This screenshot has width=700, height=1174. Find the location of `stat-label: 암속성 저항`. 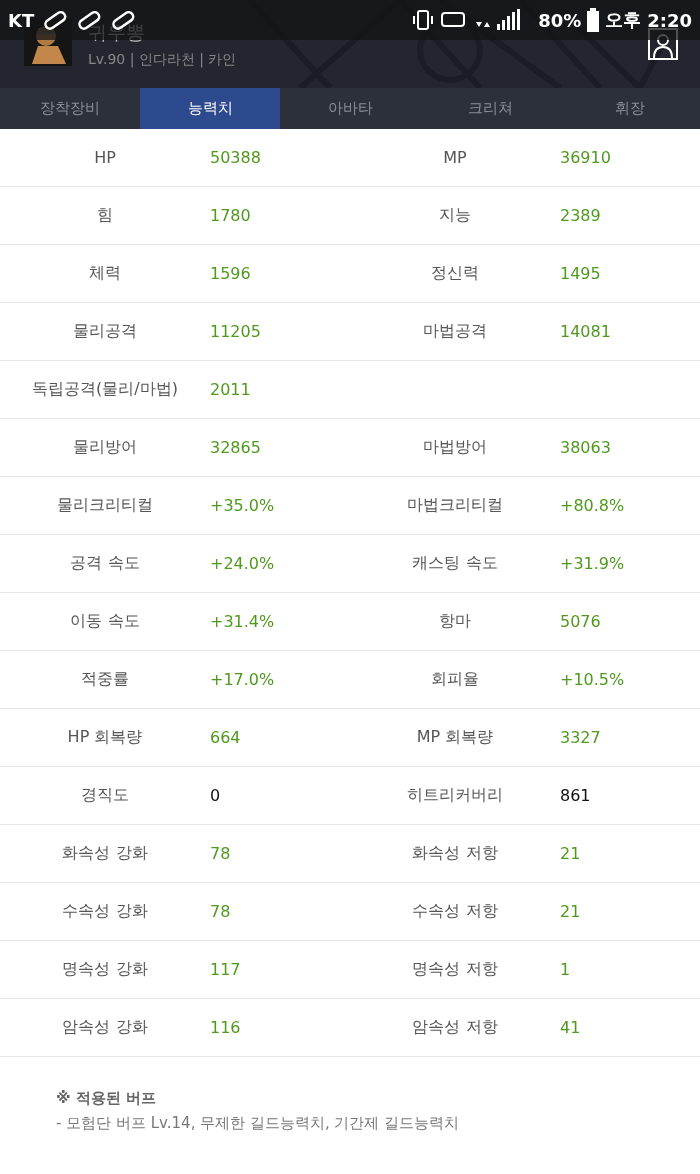

stat-label: 암속성 저항 is located at coordinates (455, 1026).